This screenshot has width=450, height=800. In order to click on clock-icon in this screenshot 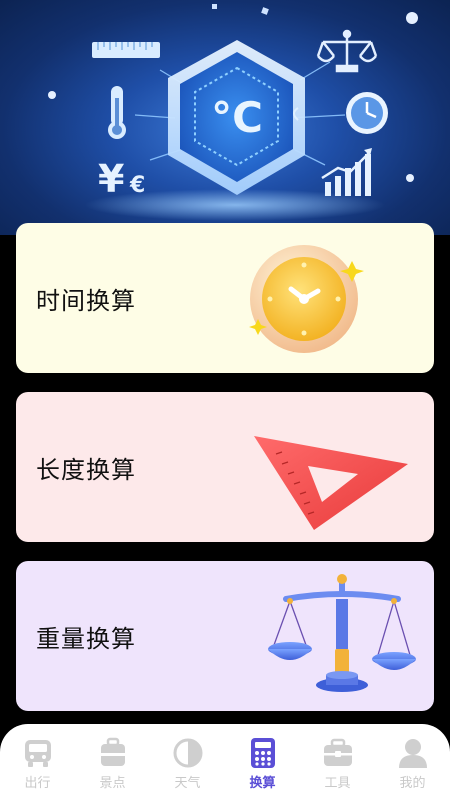, I will do `click(306, 299)`.